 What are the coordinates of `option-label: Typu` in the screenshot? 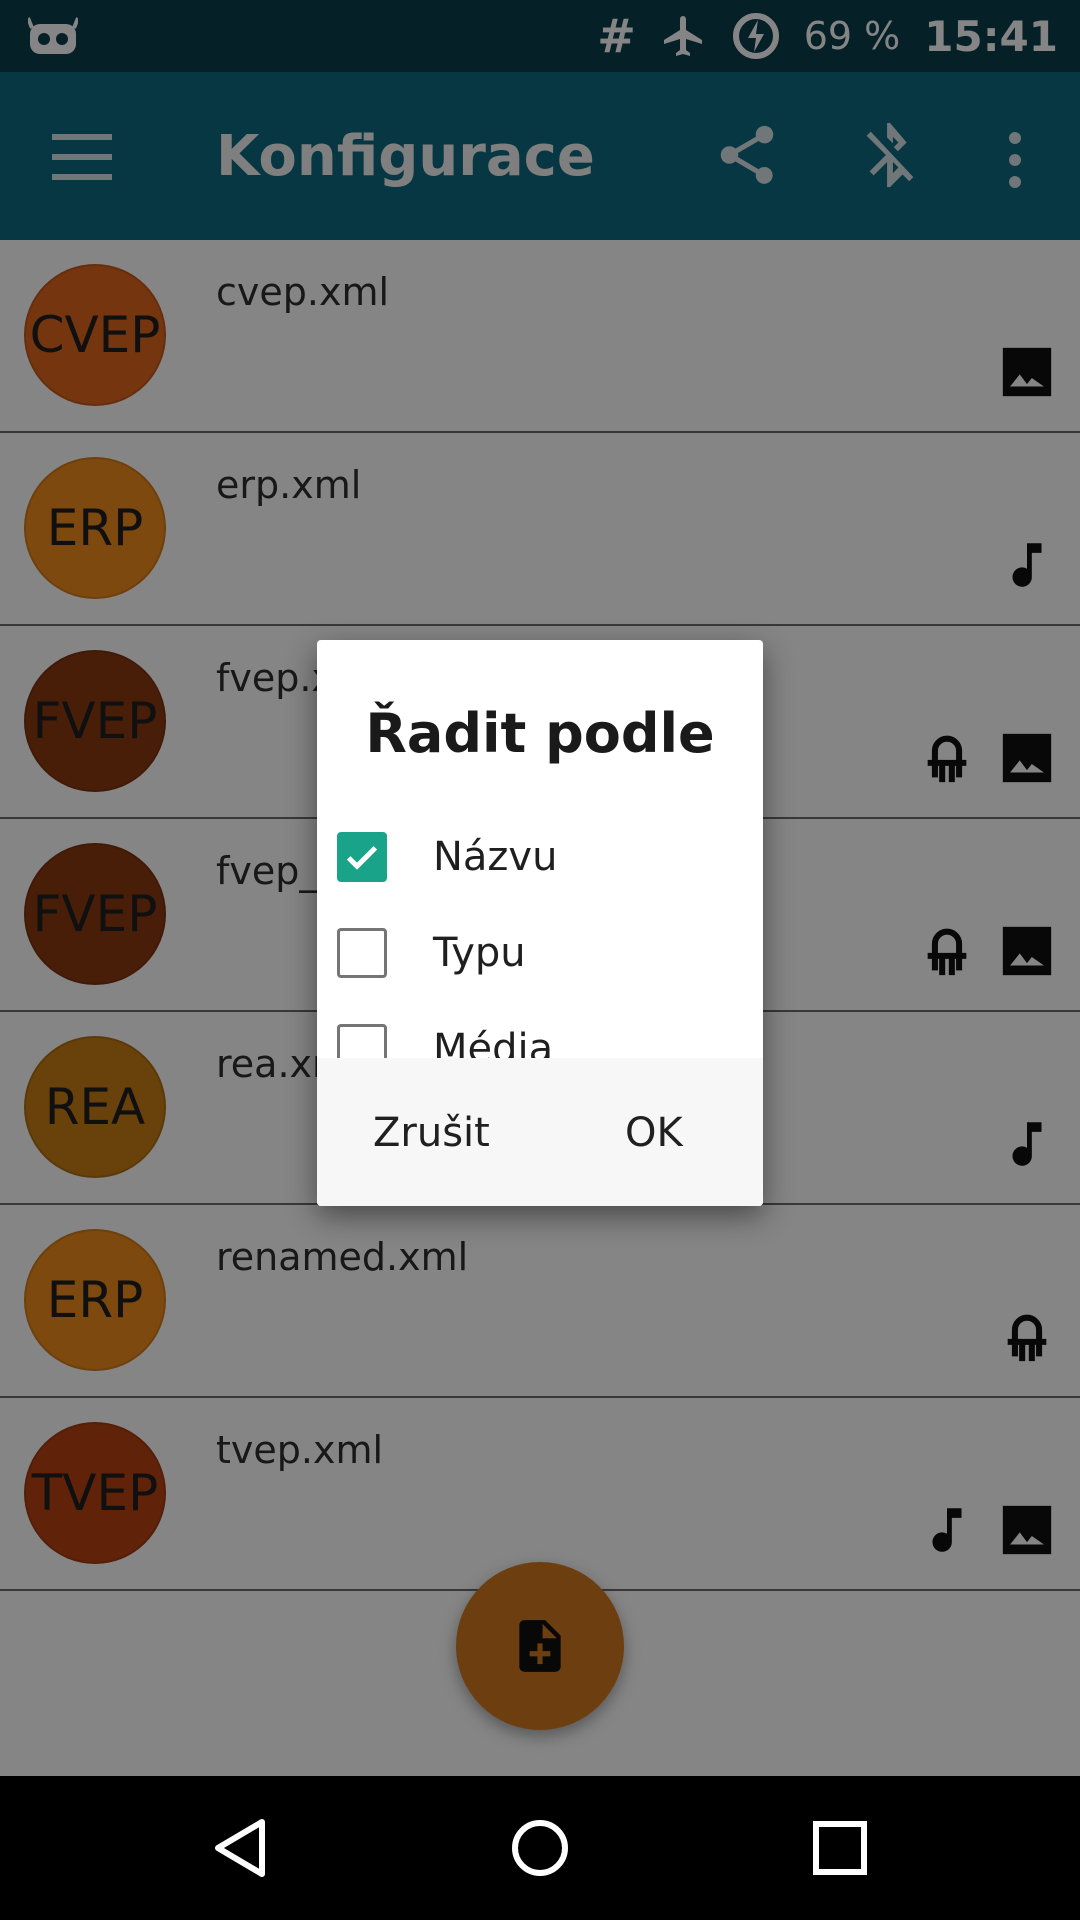 It's located at (479, 953).